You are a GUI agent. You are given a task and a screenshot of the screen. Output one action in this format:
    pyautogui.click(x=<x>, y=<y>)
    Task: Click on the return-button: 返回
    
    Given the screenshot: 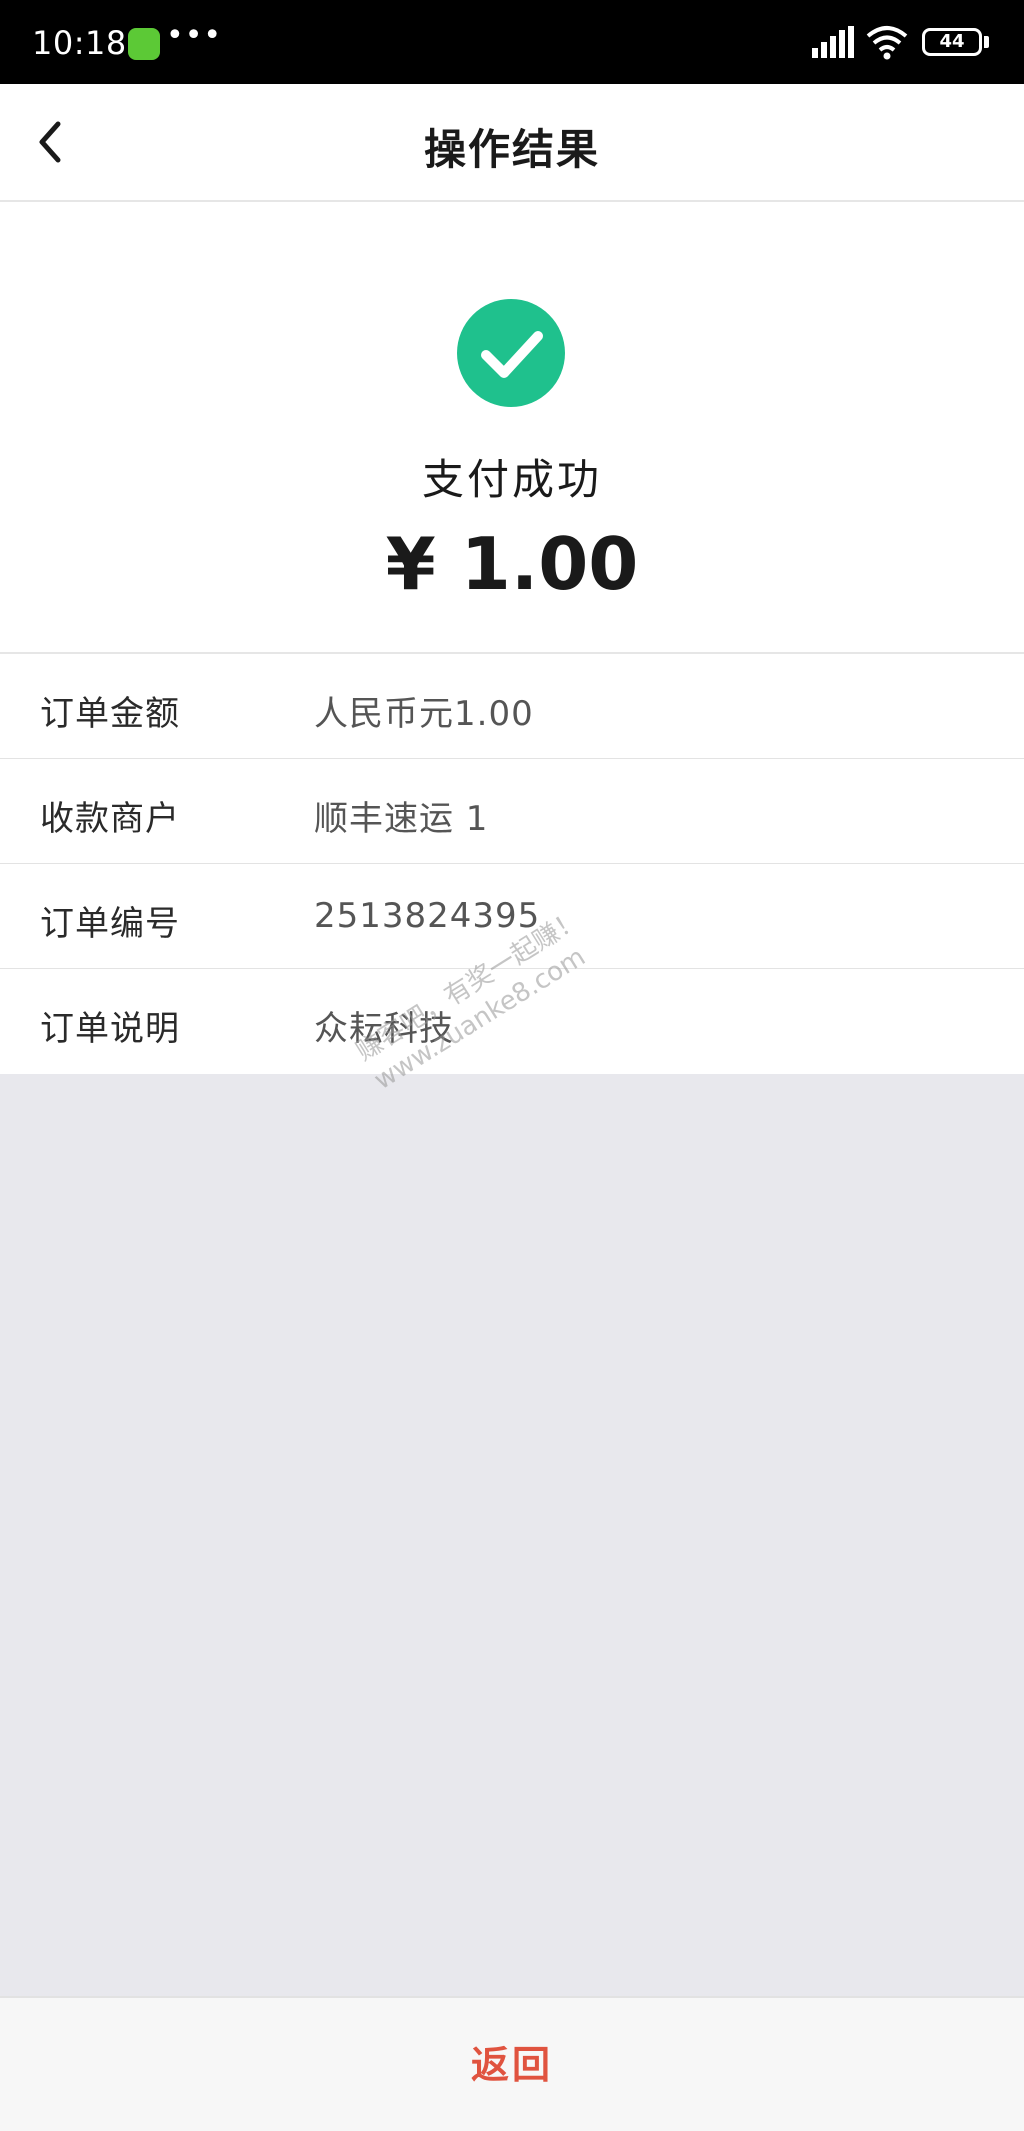 What is the action you would take?
    pyautogui.click(x=512, y=2061)
    